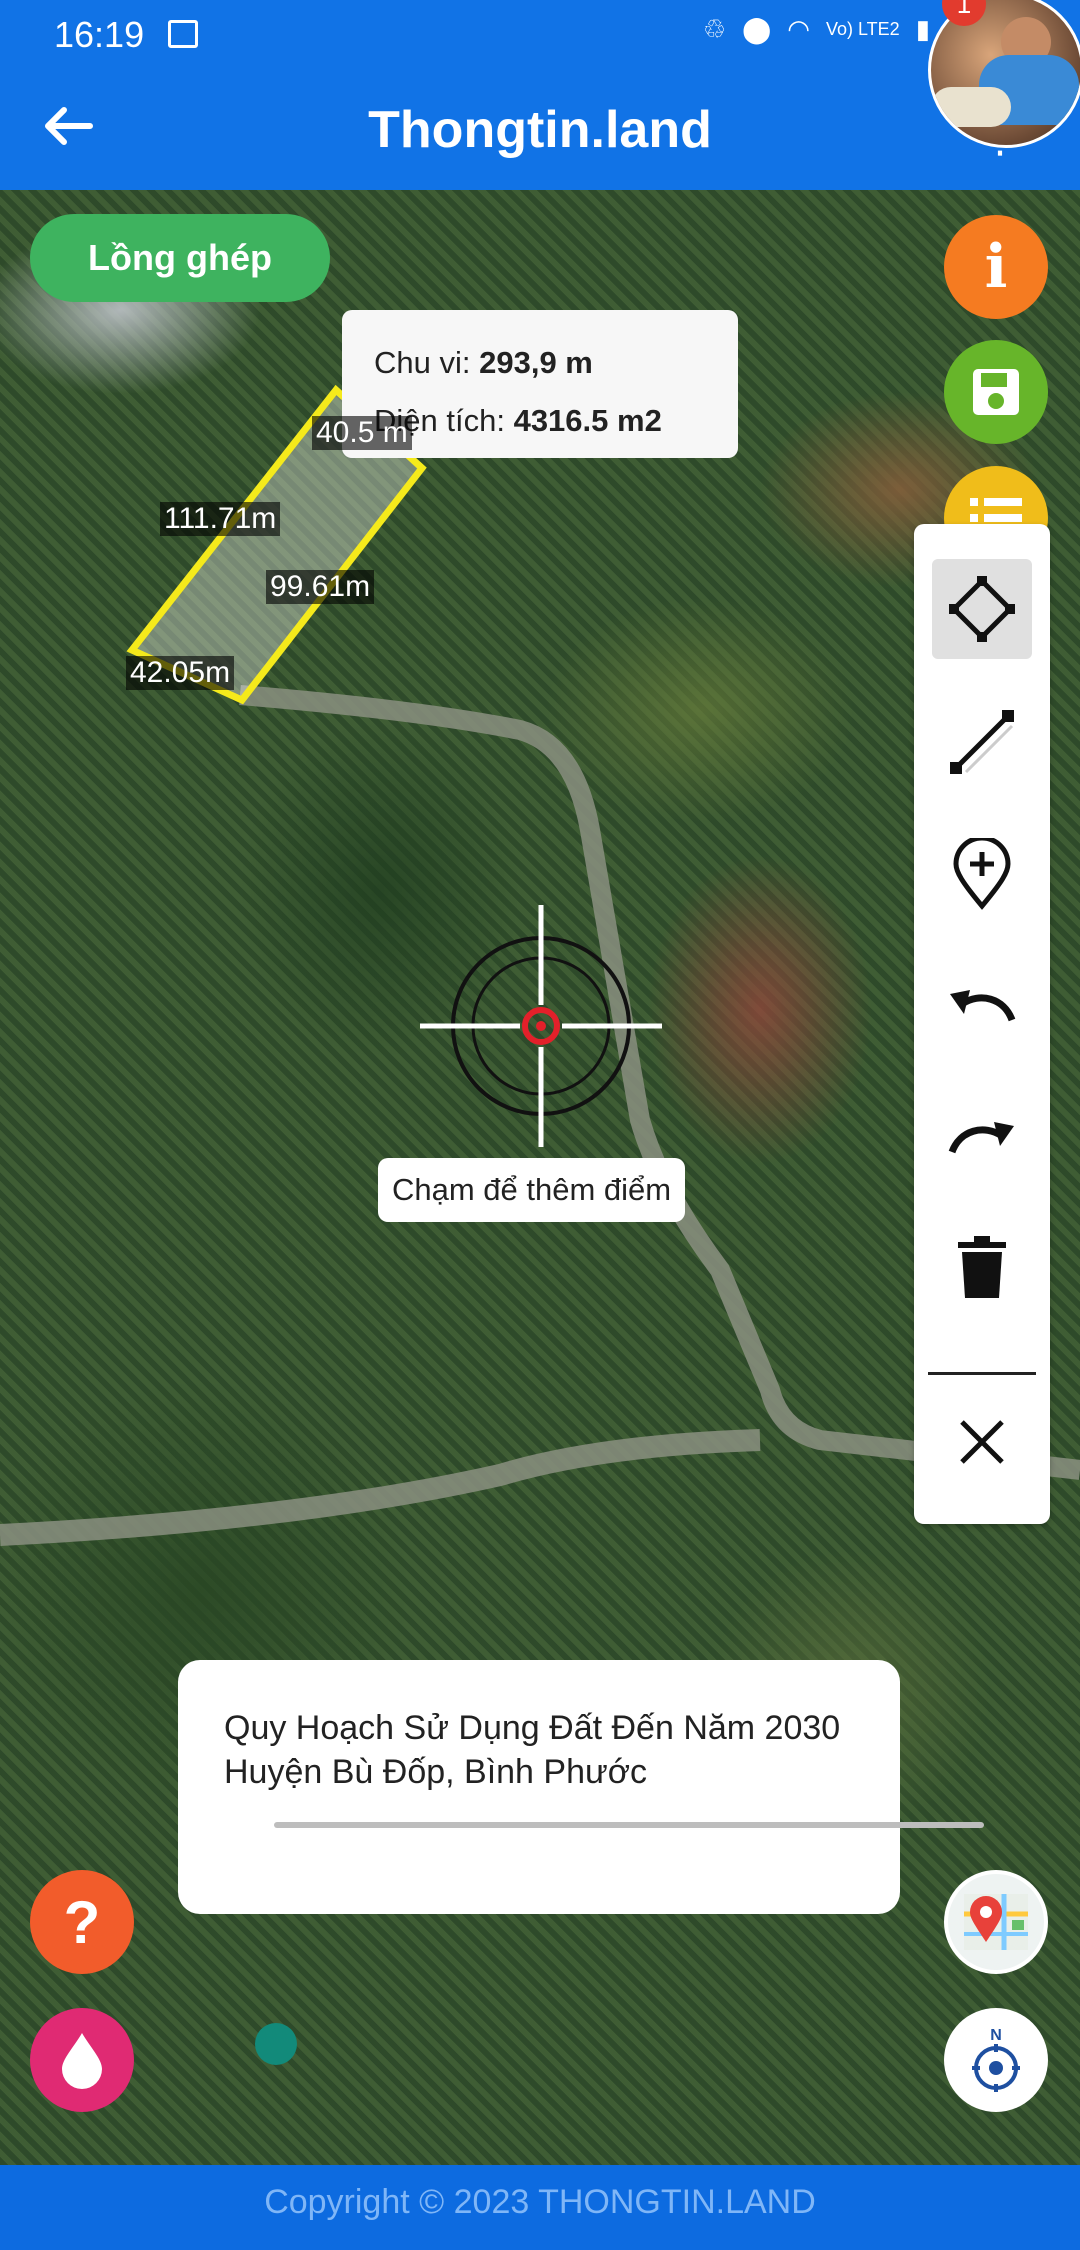  I want to click on status-time: 16:19, so click(99, 34).